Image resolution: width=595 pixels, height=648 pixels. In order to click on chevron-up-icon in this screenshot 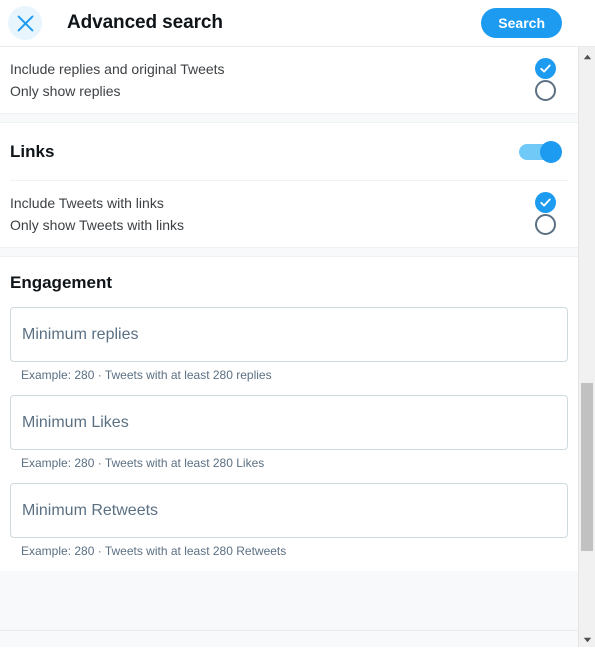, I will do `click(587, 56)`.